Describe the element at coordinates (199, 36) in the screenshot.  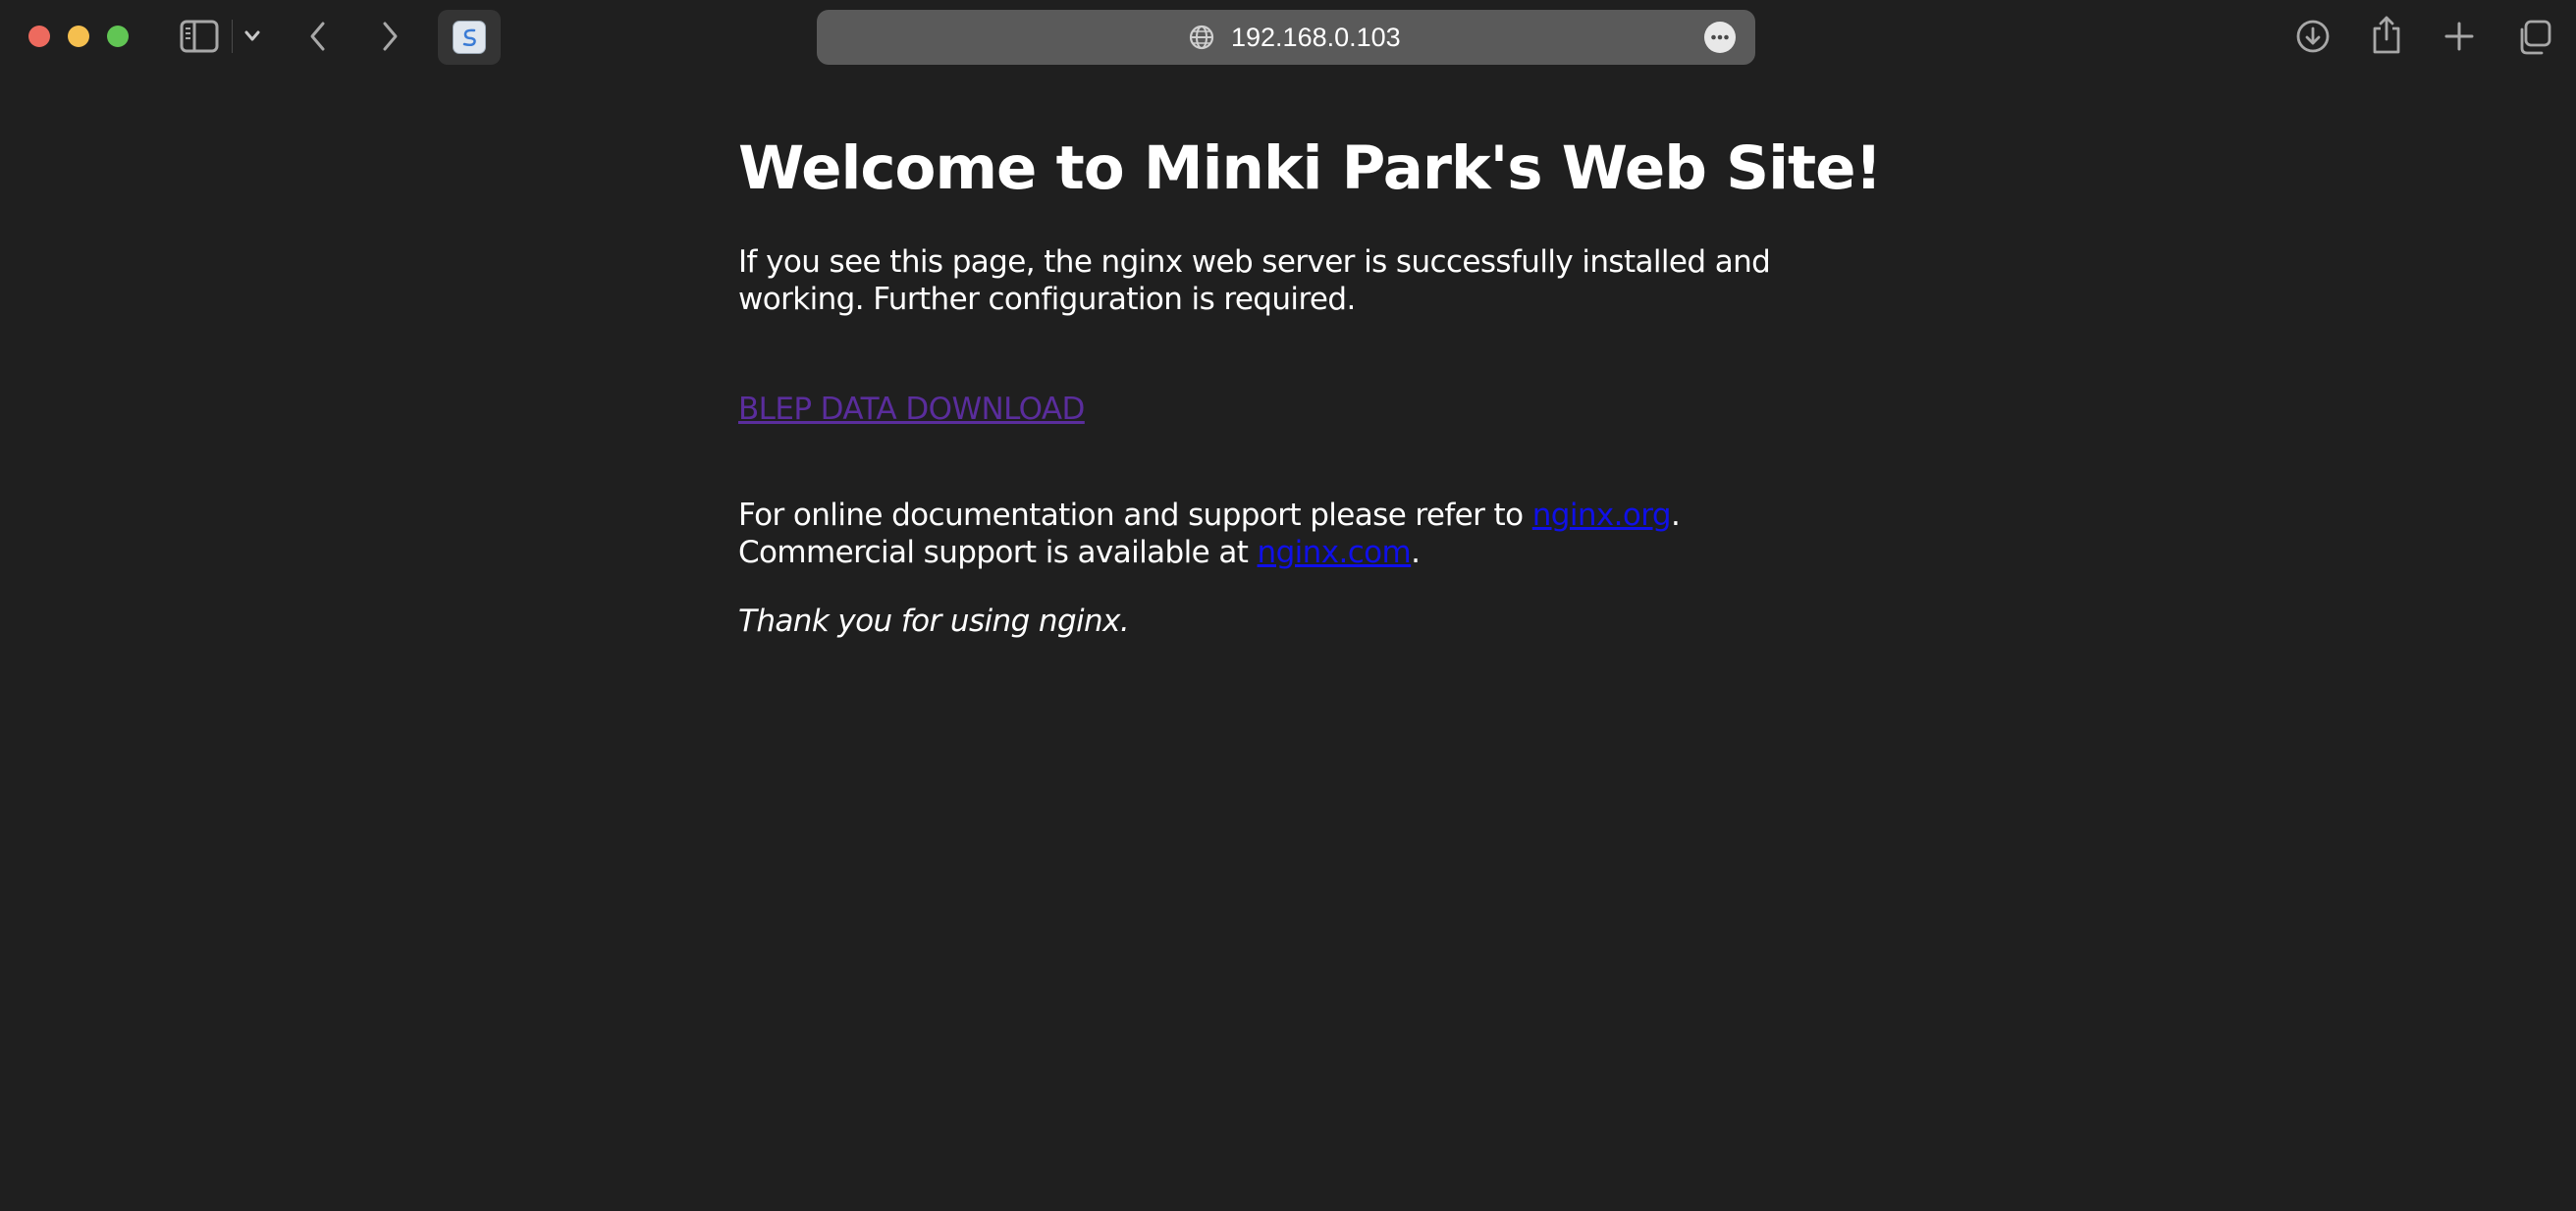
I see `sidebar-icon` at that location.